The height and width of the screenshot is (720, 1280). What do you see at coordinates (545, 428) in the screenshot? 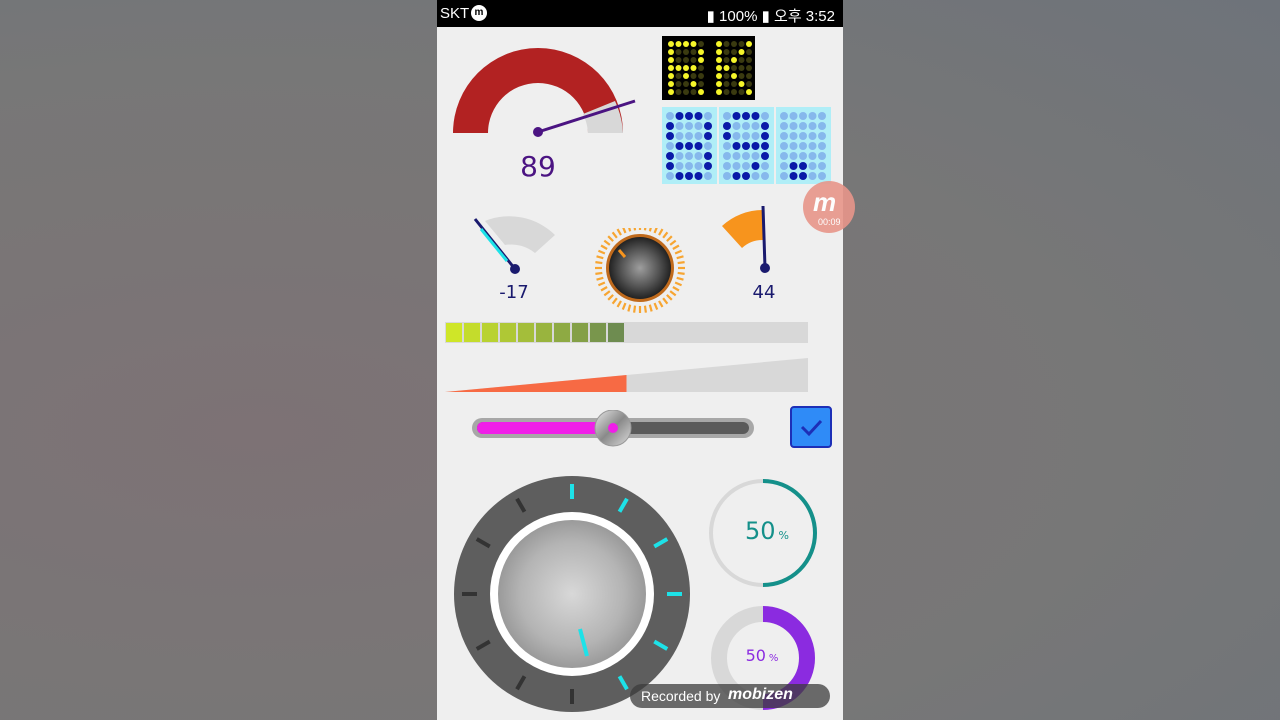
I see `slider-fill` at bounding box center [545, 428].